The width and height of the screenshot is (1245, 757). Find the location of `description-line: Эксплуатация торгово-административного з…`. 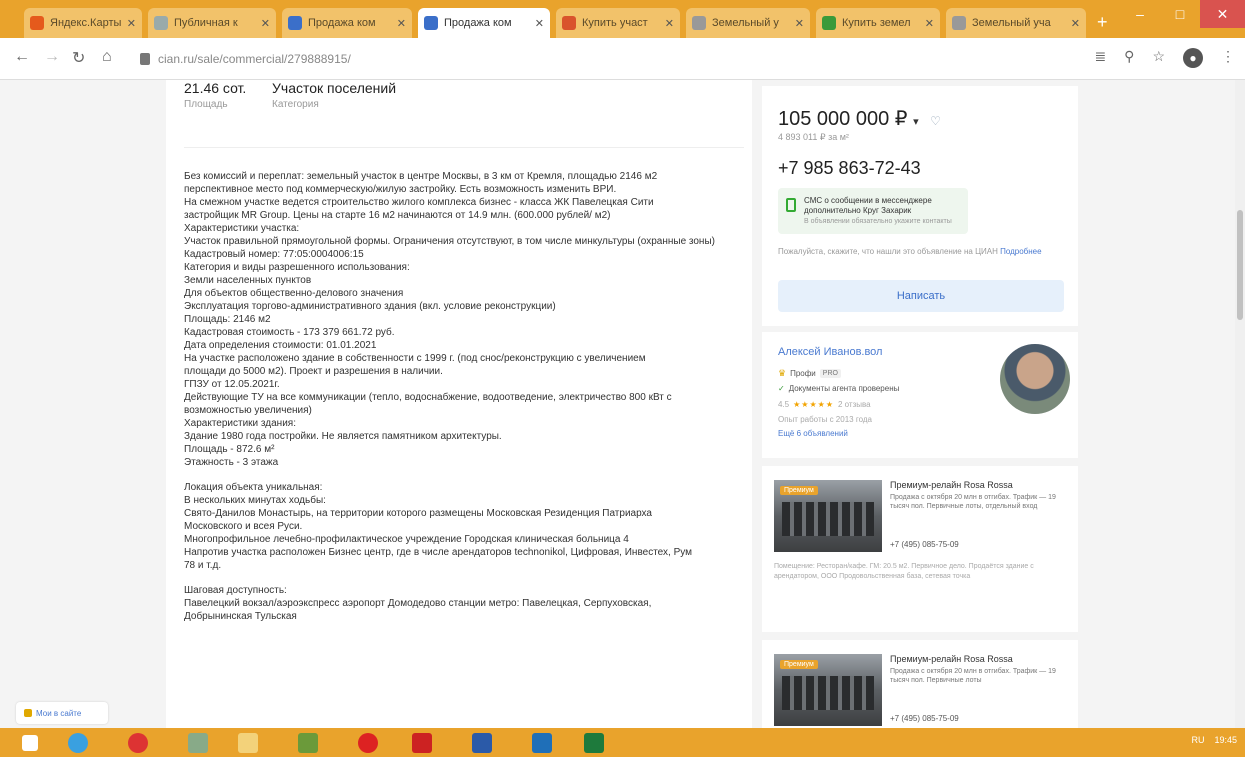

description-line: Эксплуатация торгово-административного з… is located at coordinates (370, 306).